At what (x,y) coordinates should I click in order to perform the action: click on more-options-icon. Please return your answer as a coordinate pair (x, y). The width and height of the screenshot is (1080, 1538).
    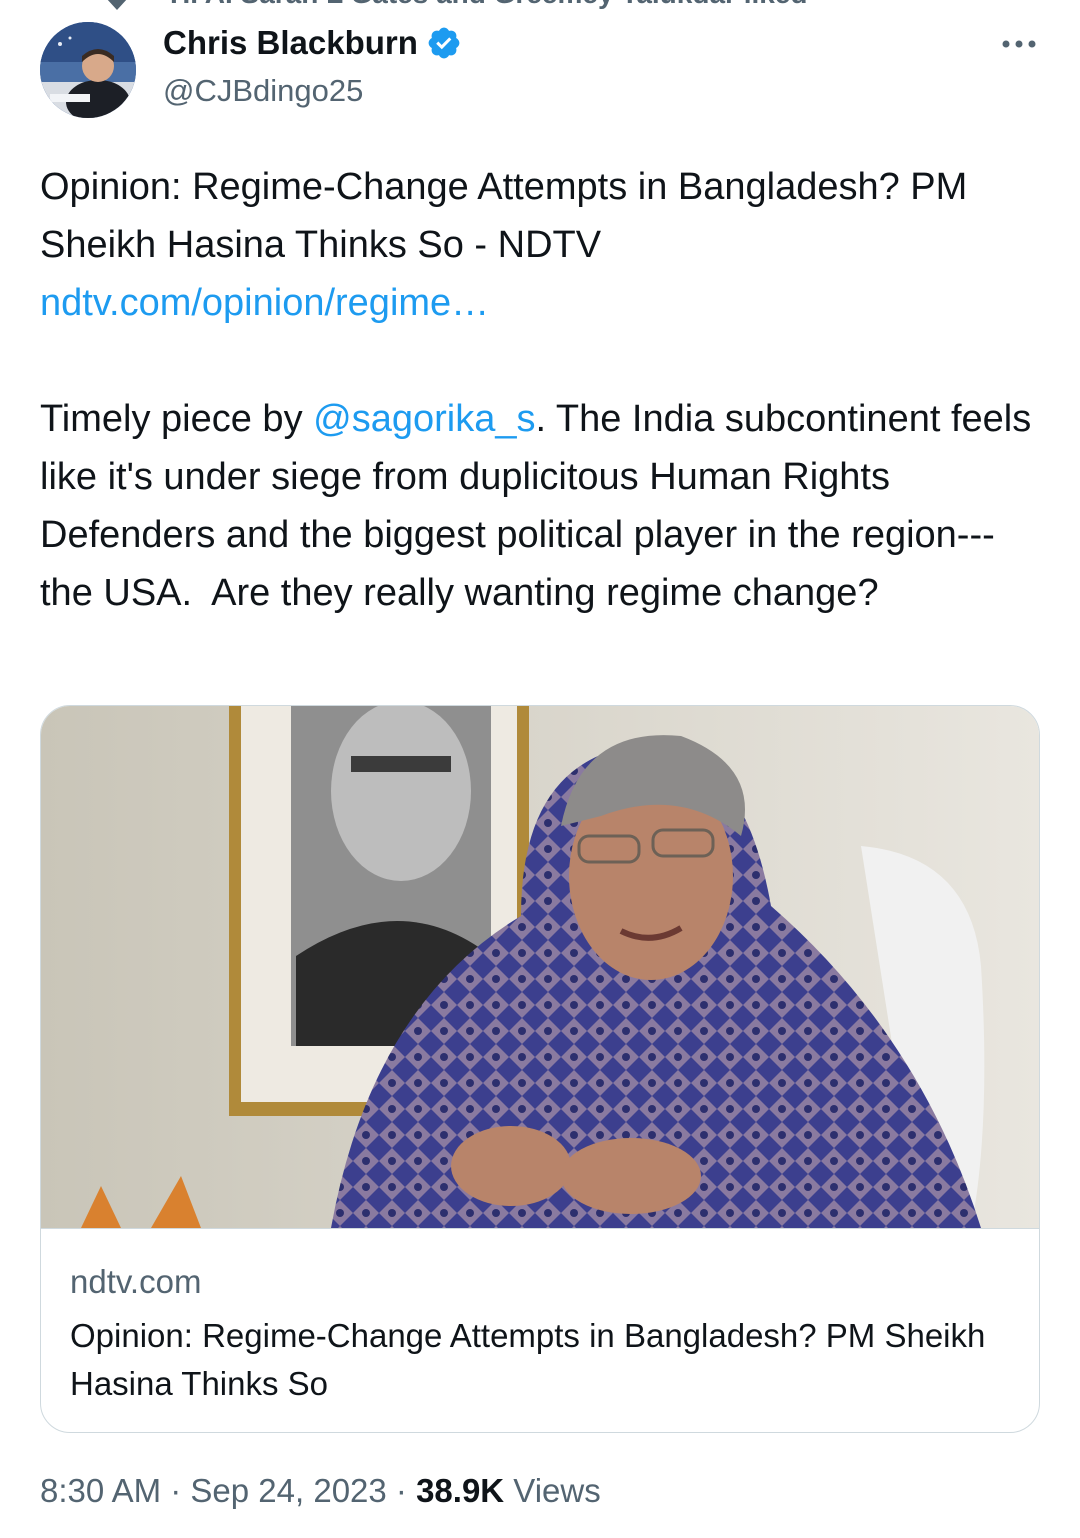
    Looking at the image, I should click on (1019, 44).